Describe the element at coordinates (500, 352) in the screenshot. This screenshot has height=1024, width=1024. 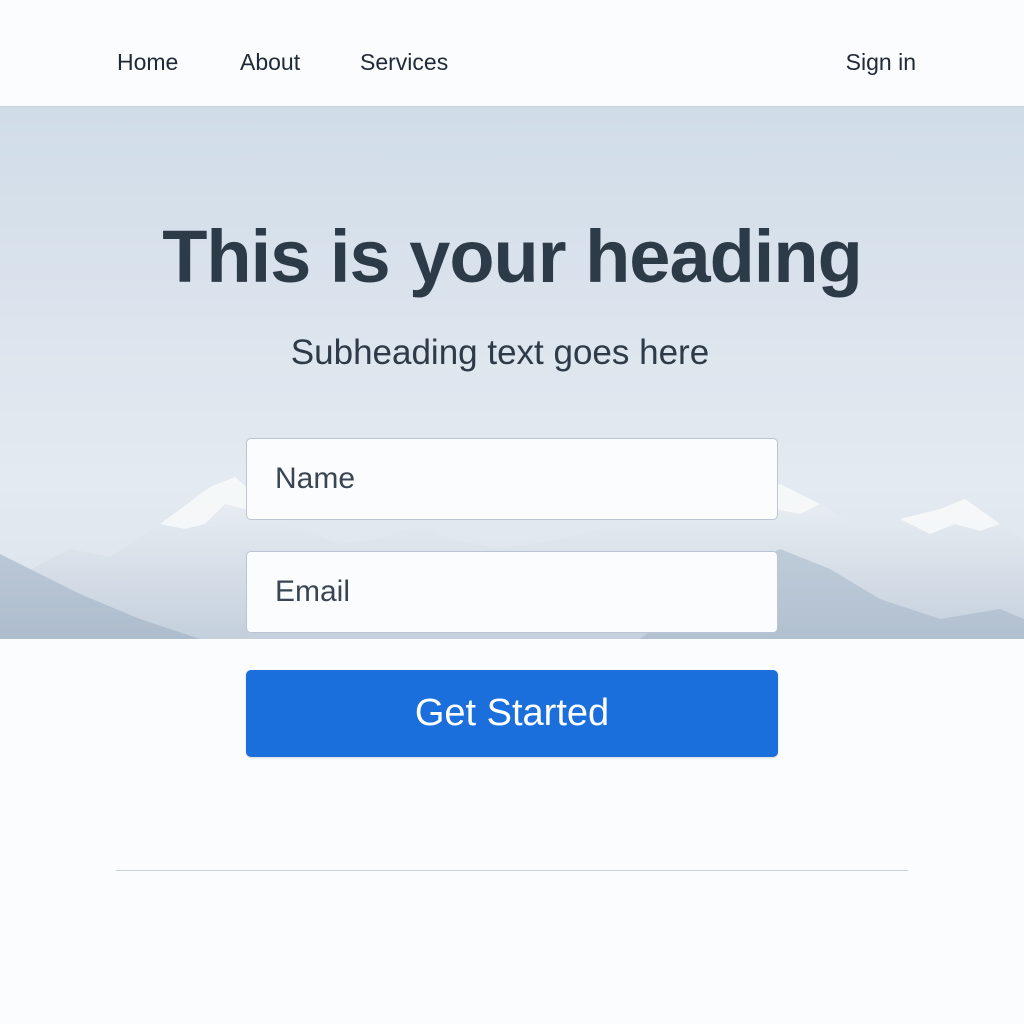
I see `hero-subheading: Subheading text goes here` at that location.